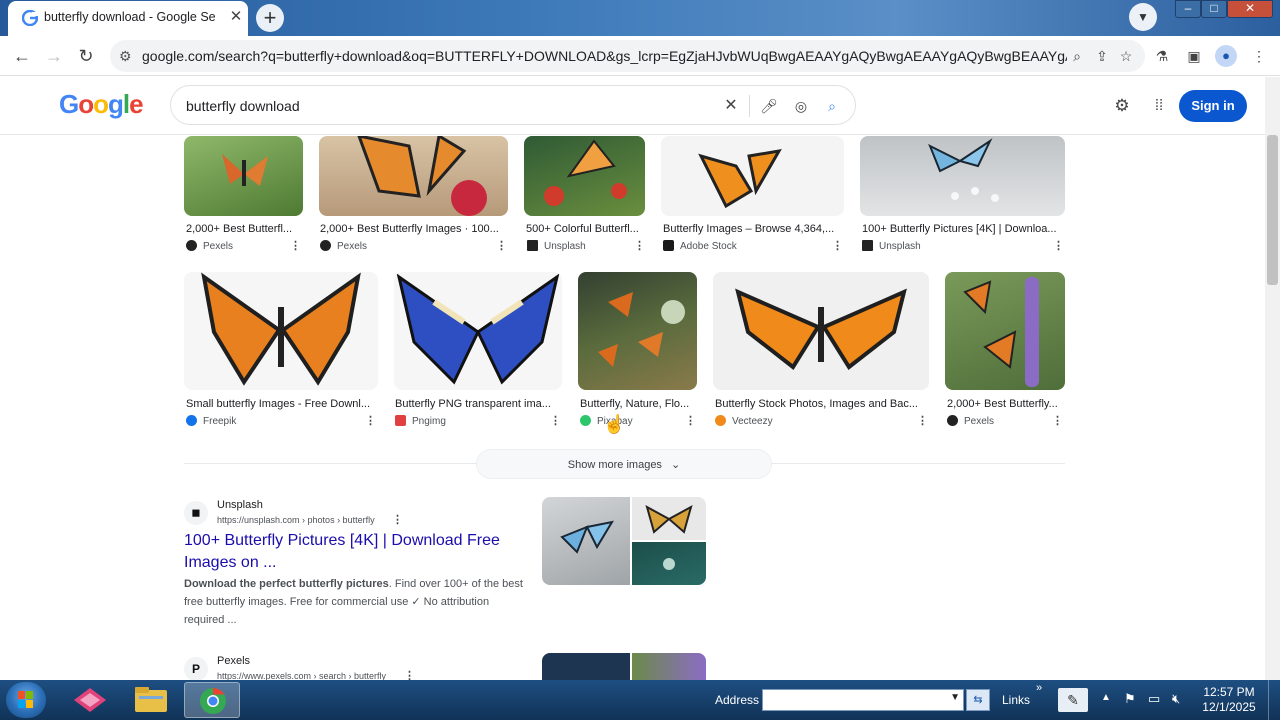  I want to click on back-arrow-icon: ←, so click(22, 56).